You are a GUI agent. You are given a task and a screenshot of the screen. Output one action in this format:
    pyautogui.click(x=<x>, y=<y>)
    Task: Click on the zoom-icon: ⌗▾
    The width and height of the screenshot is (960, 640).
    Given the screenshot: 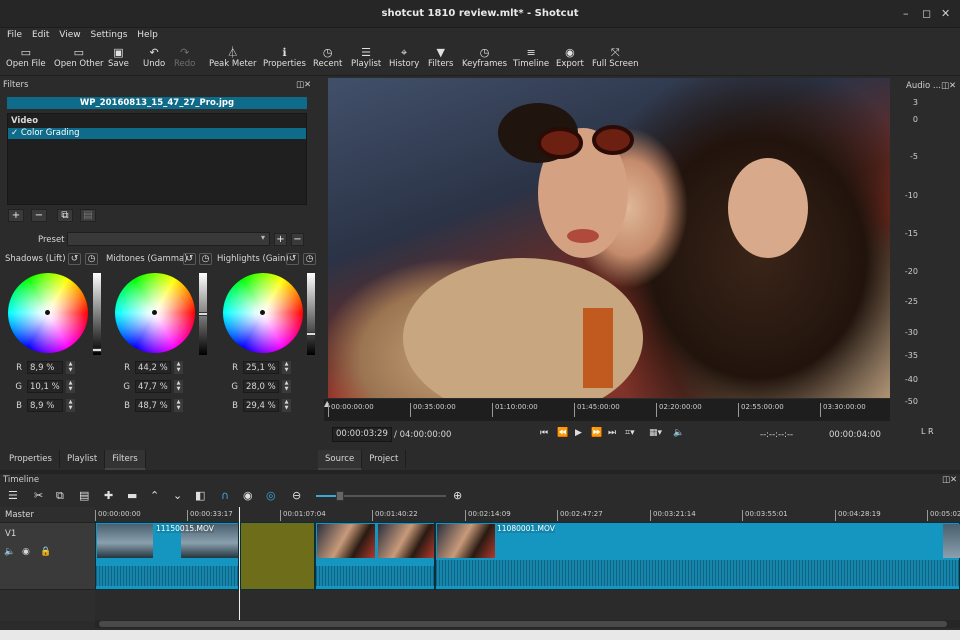 What is the action you would take?
    pyautogui.click(x=630, y=433)
    